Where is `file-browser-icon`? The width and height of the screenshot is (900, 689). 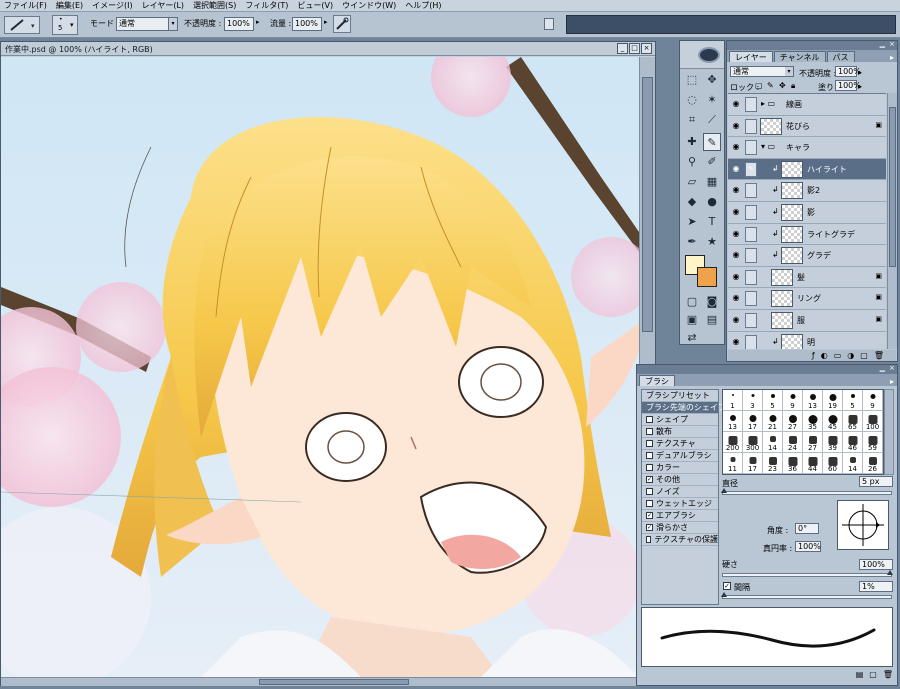
file-browser-icon is located at coordinates (549, 24).